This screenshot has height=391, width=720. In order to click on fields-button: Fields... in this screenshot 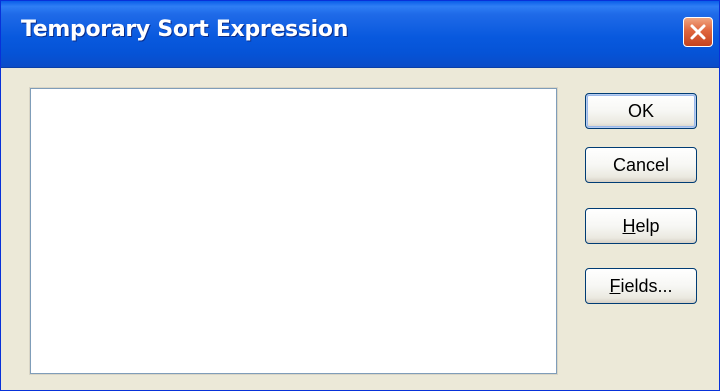, I will do `click(641, 286)`.